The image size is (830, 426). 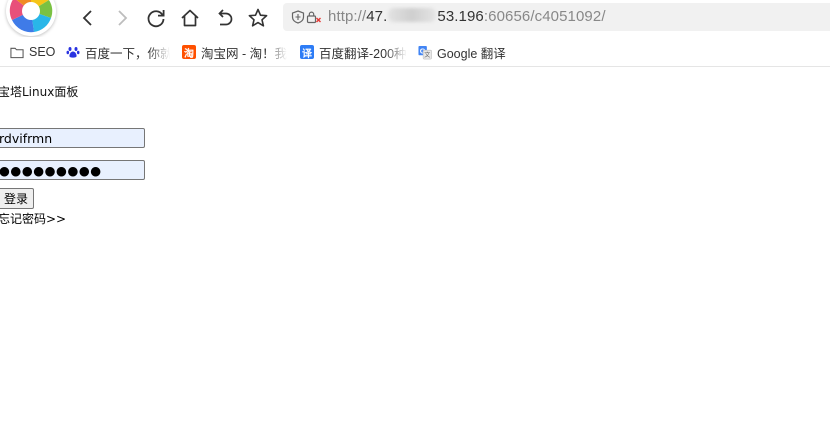 What do you see at coordinates (31, 18) in the screenshot?
I see `browser-logo-icon` at bounding box center [31, 18].